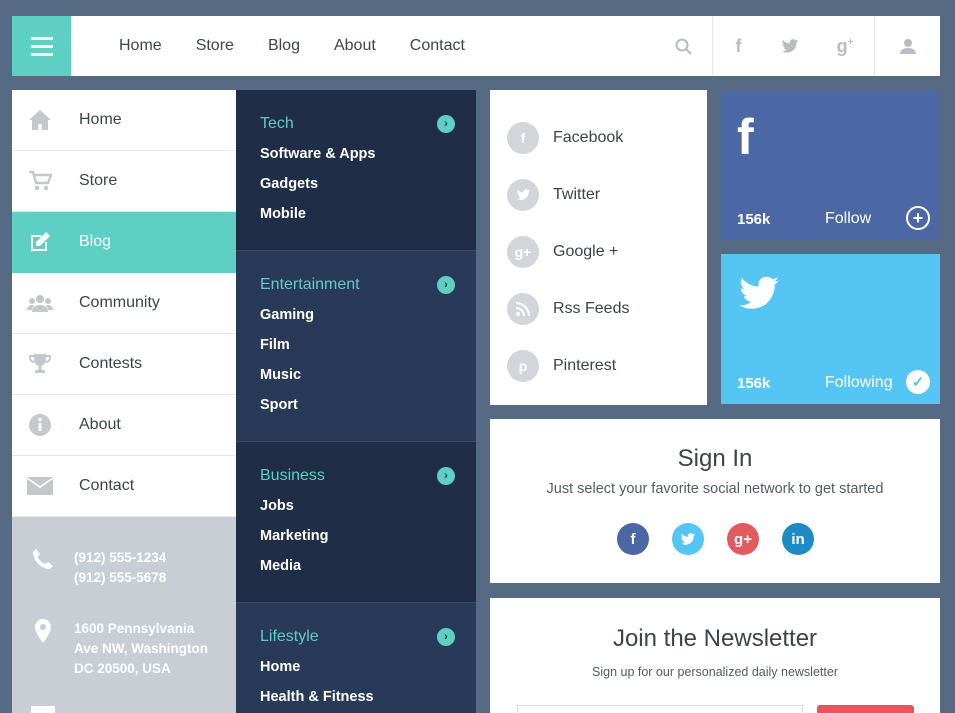 The width and height of the screenshot is (955, 713). What do you see at coordinates (317, 154) in the screenshot?
I see `category-link: Software & Apps` at bounding box center [317, 154].